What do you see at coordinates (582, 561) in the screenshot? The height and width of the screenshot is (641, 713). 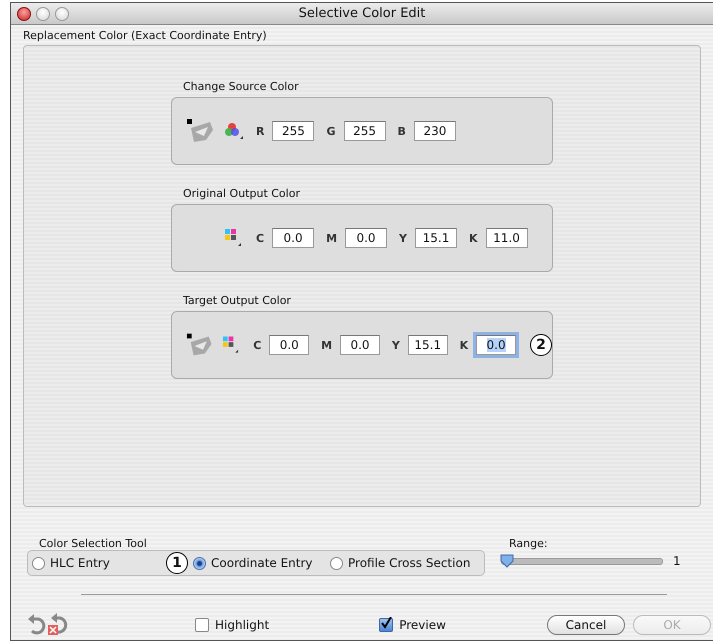 I see `range-slider` at bounding box center [582, 561].